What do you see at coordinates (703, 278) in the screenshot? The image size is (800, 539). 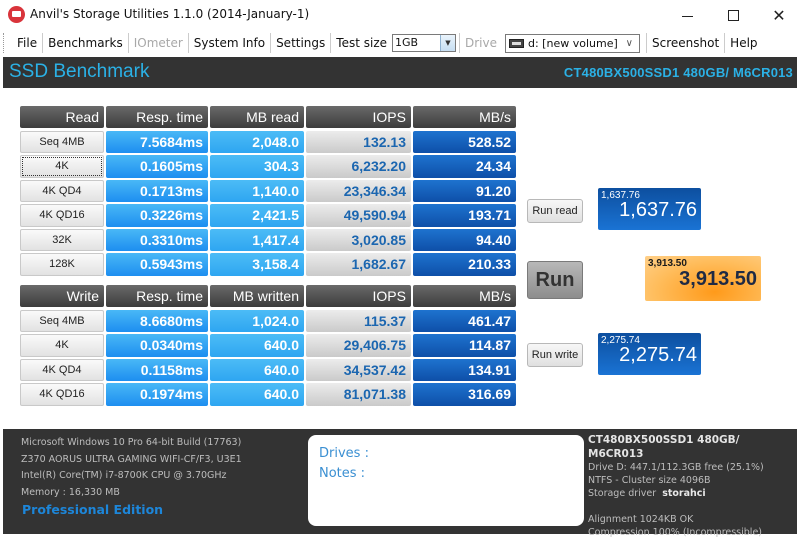 I see `total-score: 3,913.50 3,913.50` at bounding box center [703, 278].